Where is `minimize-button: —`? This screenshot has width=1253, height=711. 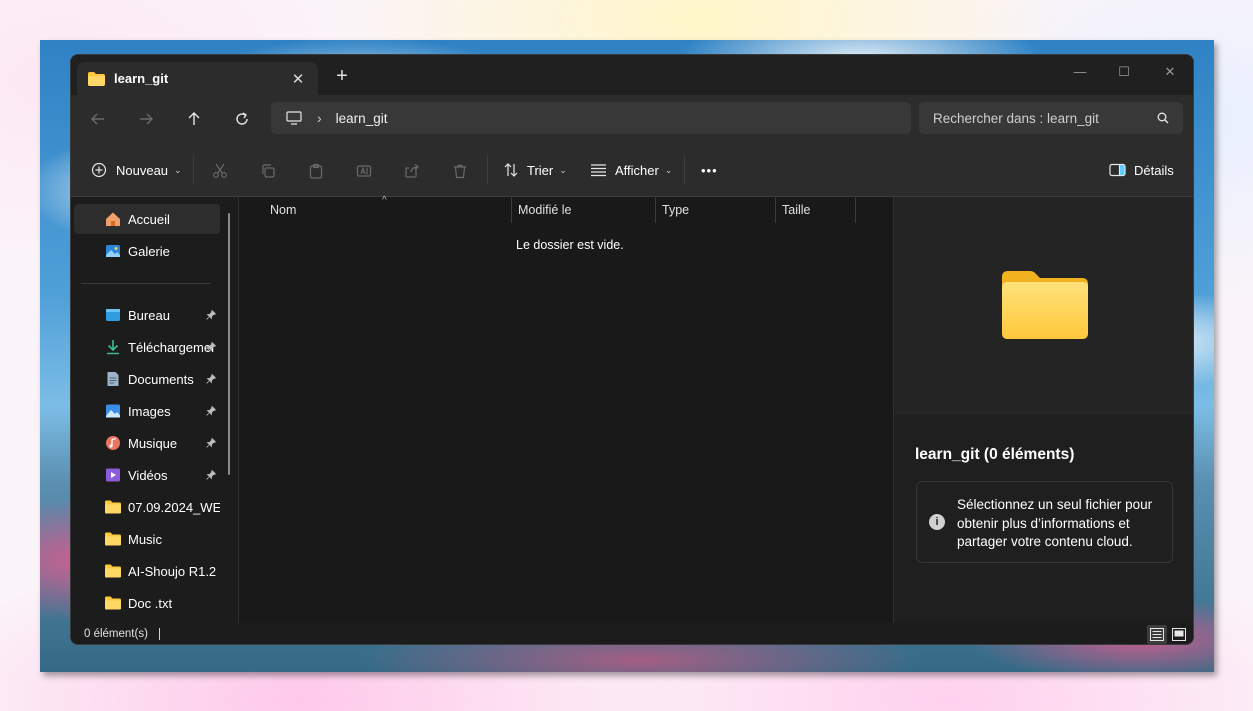
minimize-button: — is located at coordinates (1080, 72).